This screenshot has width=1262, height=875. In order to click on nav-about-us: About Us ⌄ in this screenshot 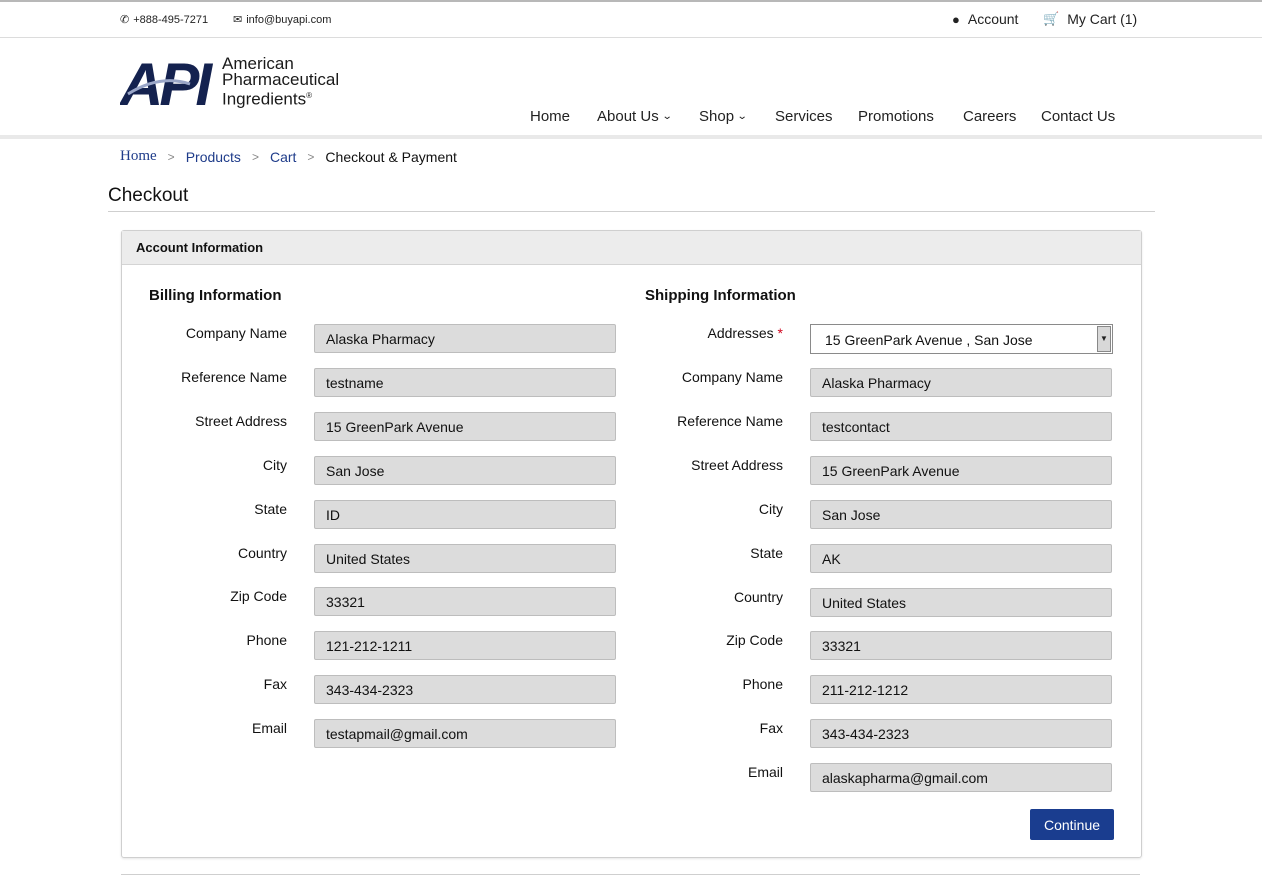, I will do `click(635, 116)`.